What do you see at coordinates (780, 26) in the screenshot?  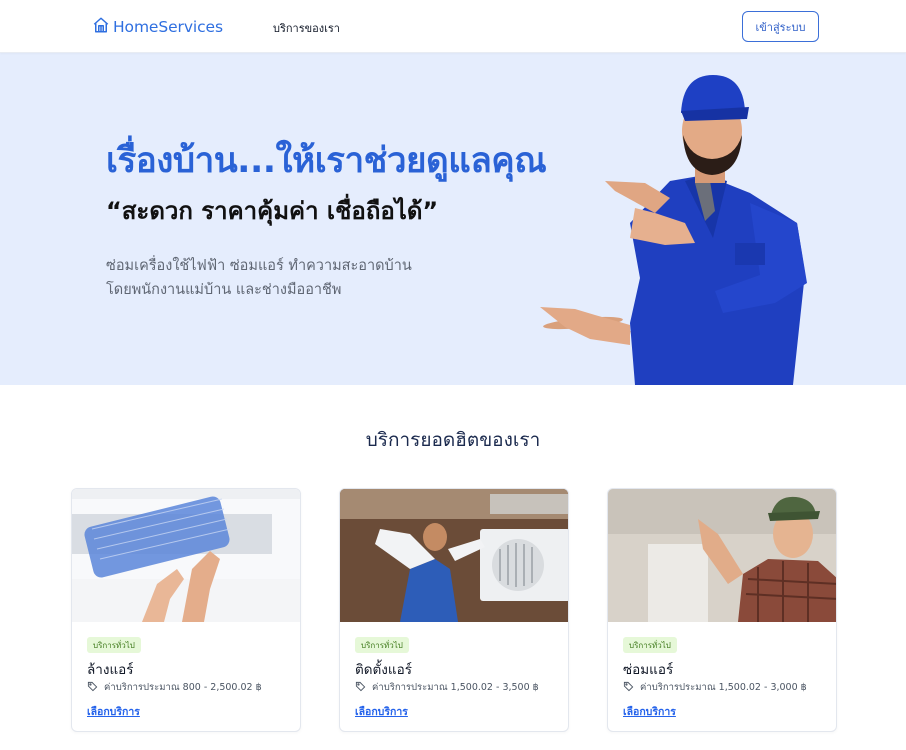 I see `login-button: เข้าสู่ระบบ` at bounding box center [780, 26].